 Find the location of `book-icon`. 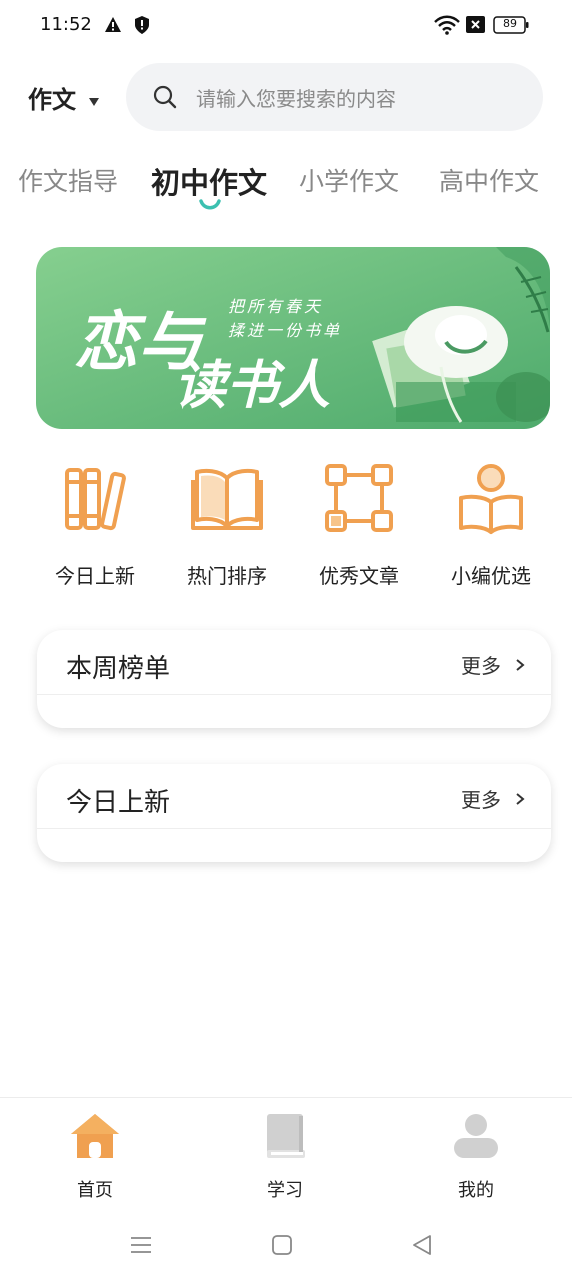

book-icon is located at coordinates (286, 1136).